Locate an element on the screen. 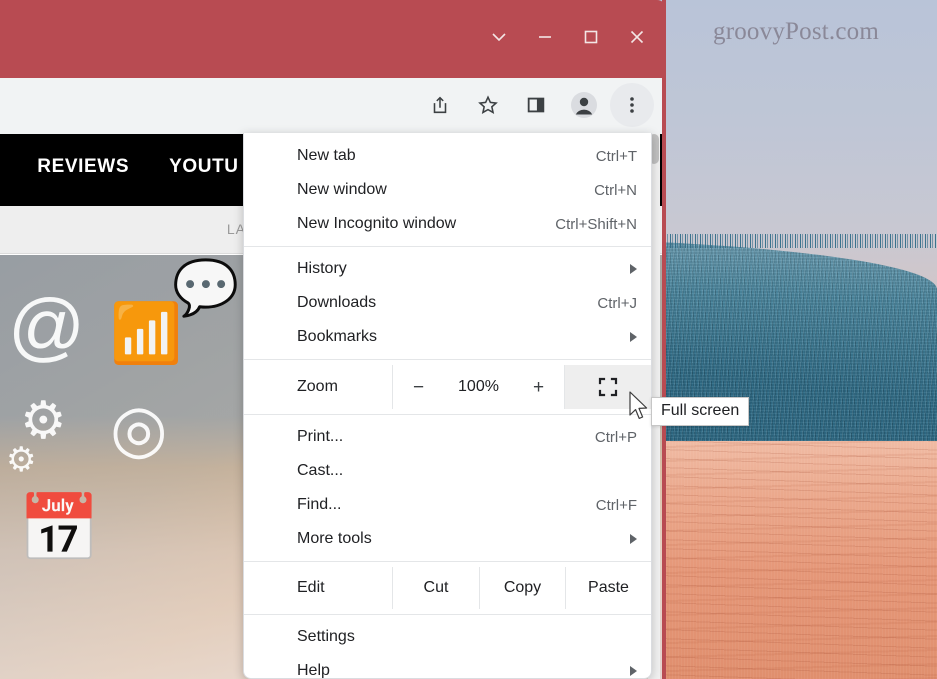 The width and height of the screenshot is (937, 679). menu-item-new-tab: New tab Ctrl+T is located at coordinates (447, 156).